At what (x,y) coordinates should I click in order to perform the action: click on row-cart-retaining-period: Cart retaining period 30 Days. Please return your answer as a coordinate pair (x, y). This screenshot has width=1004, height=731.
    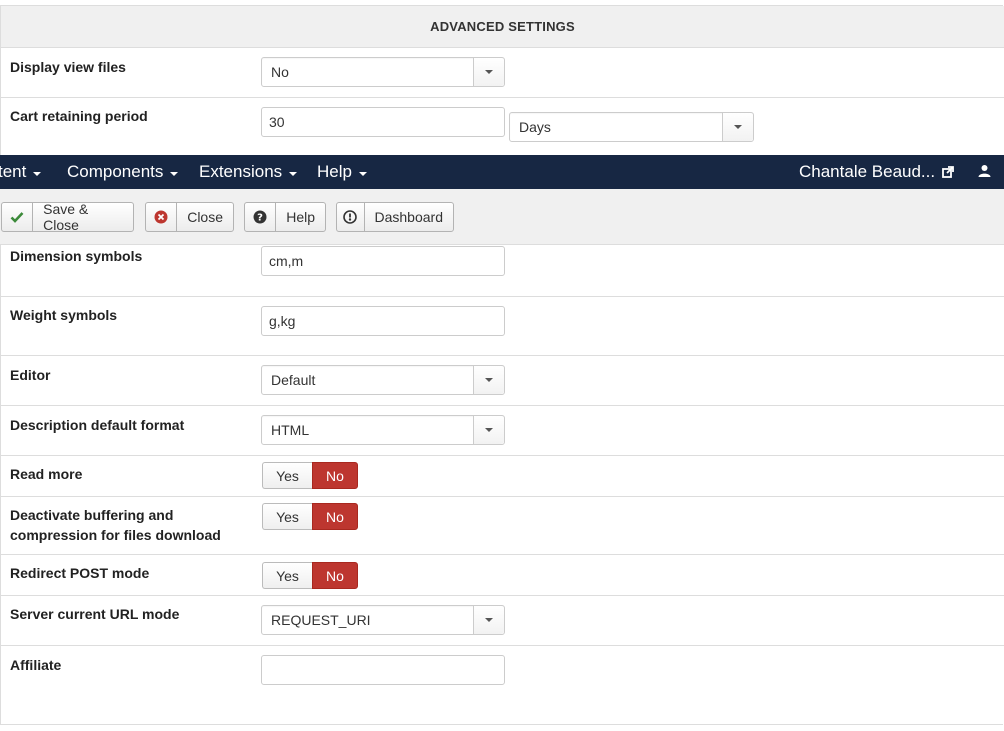
    Looking at the image, I should click on (502, 126).